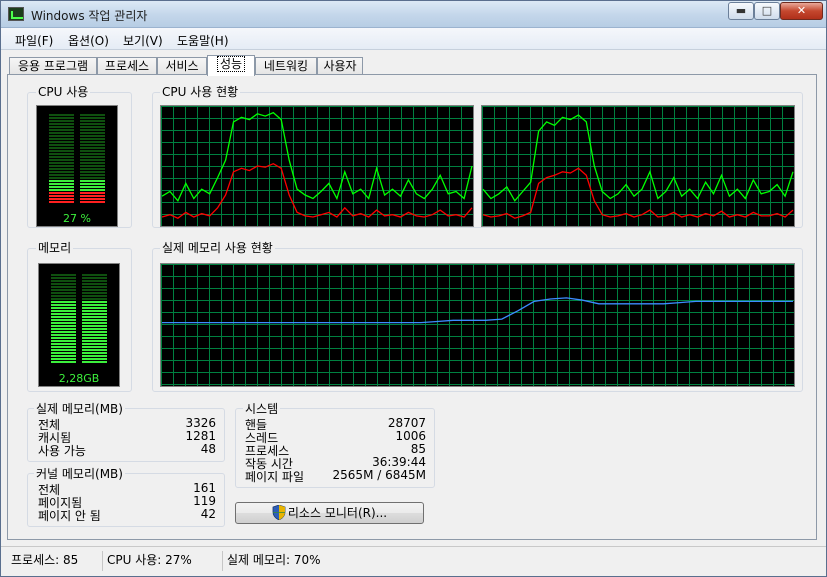 The image size is (827, 577). Describe the element at coordinates (317, 166) in the screenshot. I see `cpu-core-1-graph` at that location.